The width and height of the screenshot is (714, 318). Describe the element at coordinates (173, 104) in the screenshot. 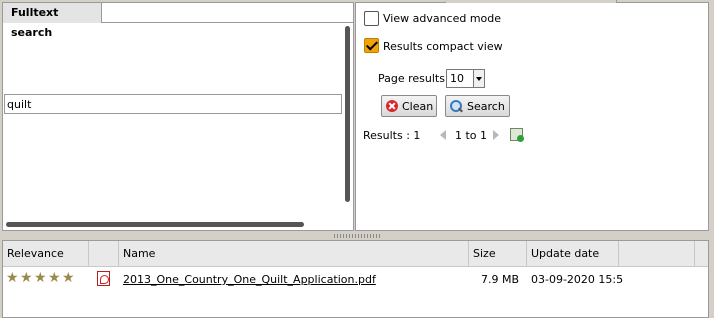

I see `fulltext-search-input` at that location.